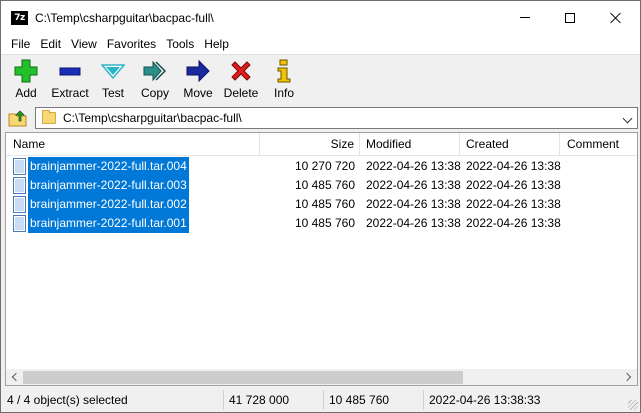 This screenshot has width=641, height=413. I want to click on status-total-size: 41 728 000, so click(259, 400).